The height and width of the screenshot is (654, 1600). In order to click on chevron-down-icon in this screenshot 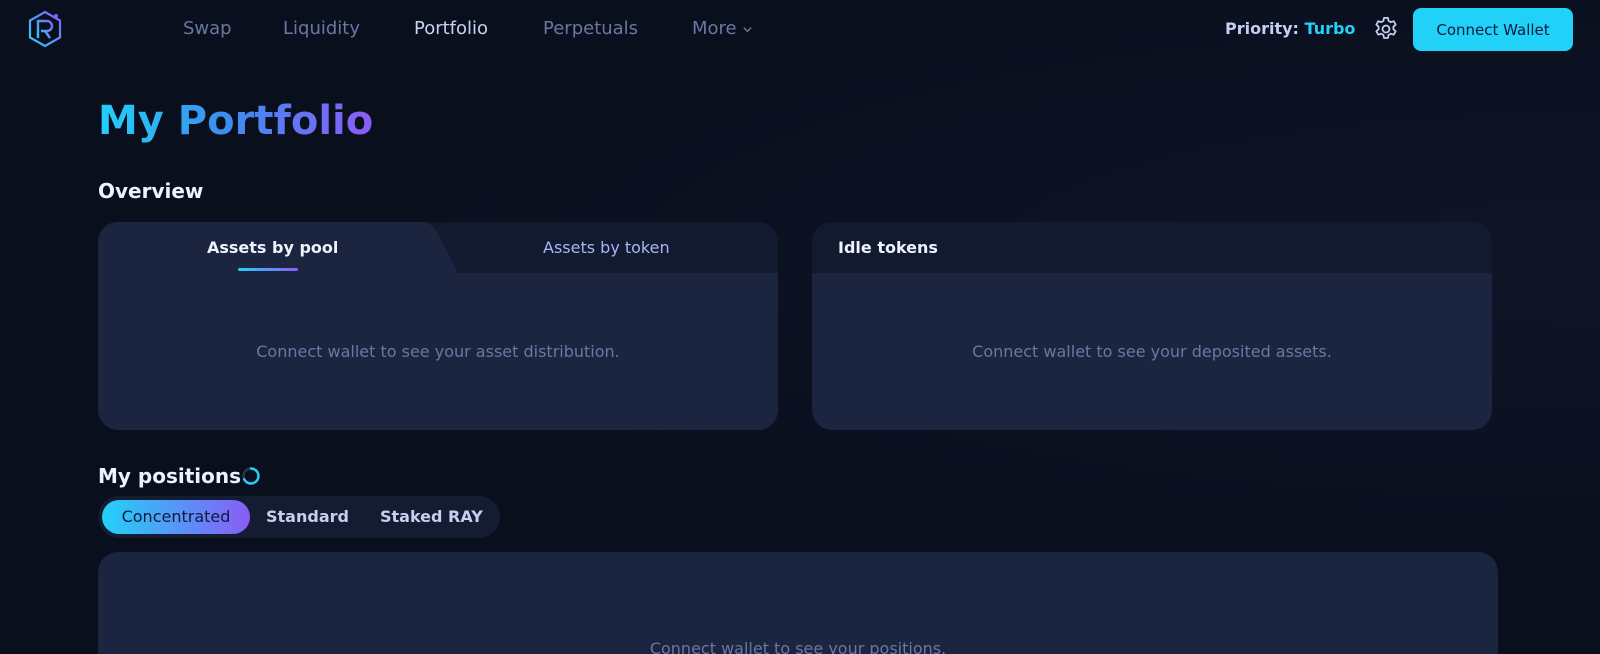, I will do `click(747, 29)`.